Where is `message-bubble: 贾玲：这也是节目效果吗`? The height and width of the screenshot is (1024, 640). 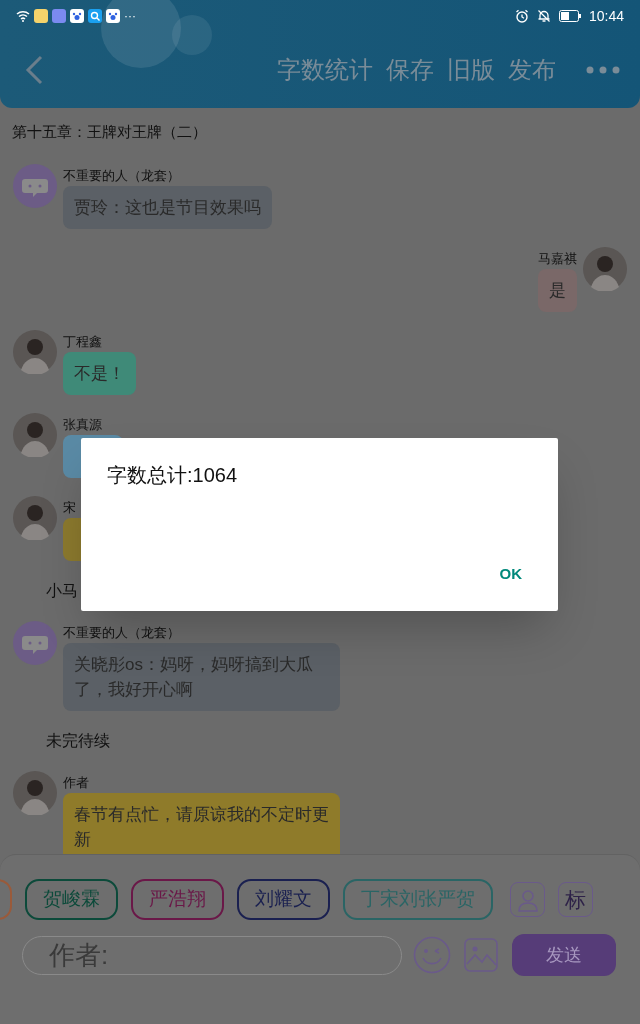 message-bubble: 贾玲：这也是节目效果吗 is located at coordinates (167, 207).